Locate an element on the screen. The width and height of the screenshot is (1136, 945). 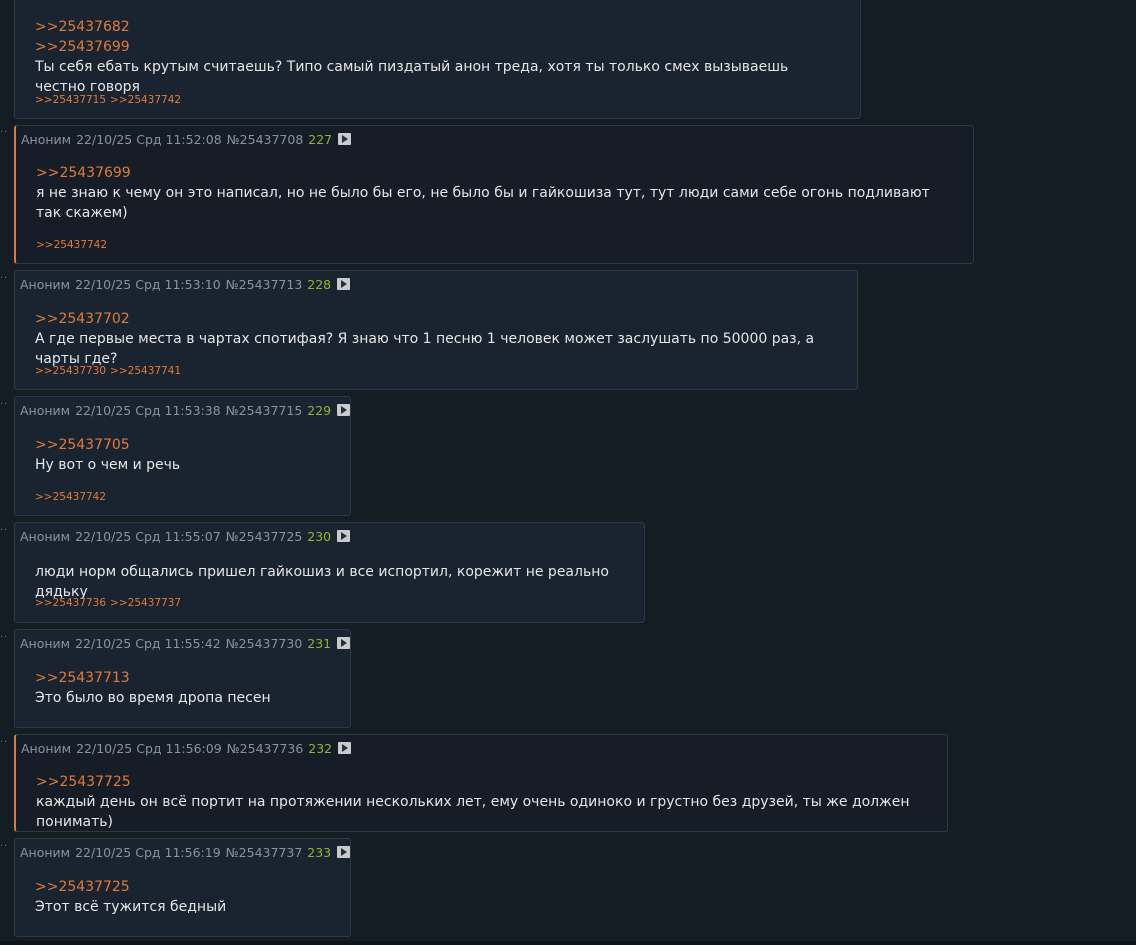
post-number: 232 is located at coordinates (320, 748).